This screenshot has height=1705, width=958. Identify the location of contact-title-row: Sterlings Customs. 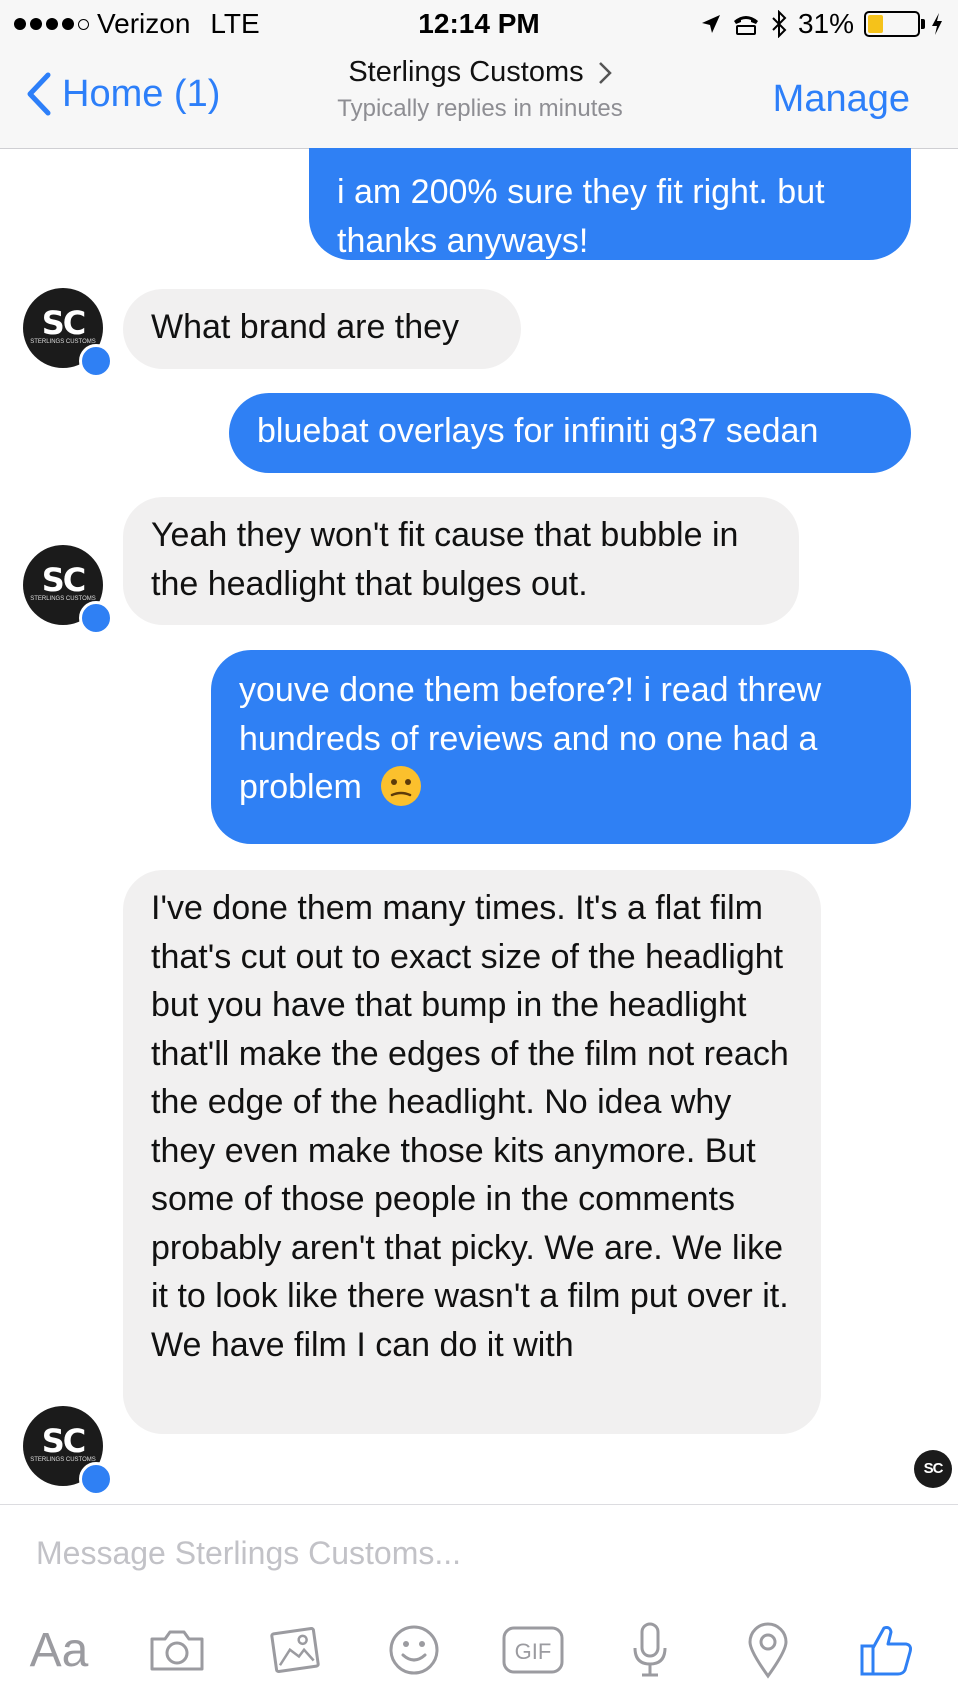
(480, 72).